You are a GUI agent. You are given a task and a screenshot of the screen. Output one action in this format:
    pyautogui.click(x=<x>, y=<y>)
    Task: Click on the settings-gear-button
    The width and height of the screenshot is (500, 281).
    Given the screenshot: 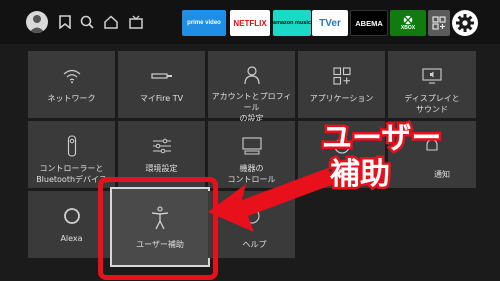 What is the action you would take?
    pyautogui.click(x=465, y=23)
    